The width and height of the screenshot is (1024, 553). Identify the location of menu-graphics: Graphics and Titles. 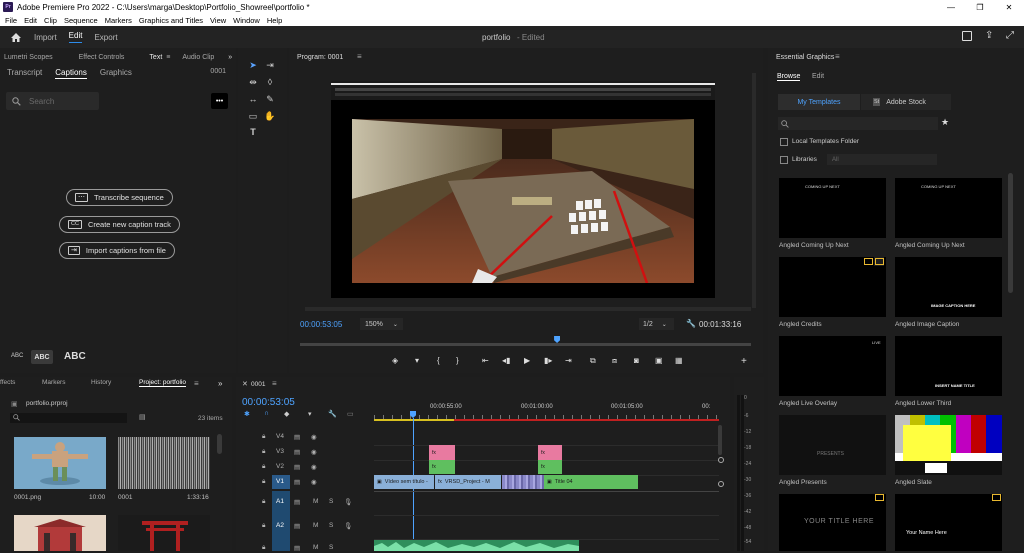
(171, 20).